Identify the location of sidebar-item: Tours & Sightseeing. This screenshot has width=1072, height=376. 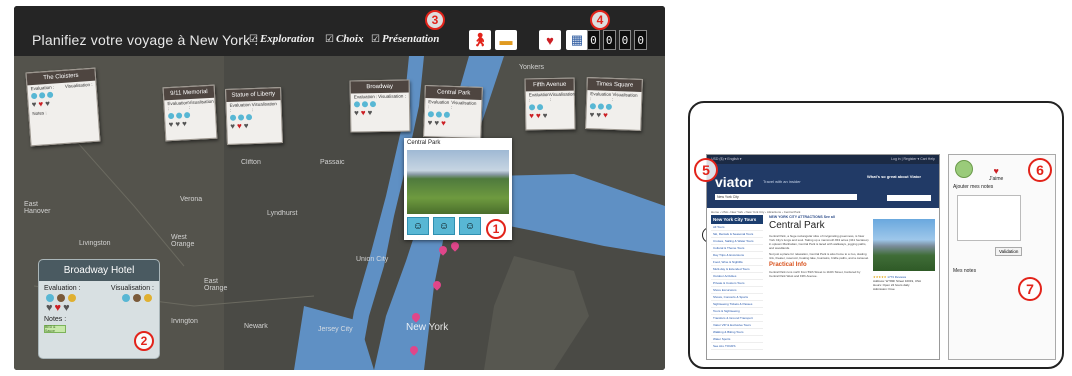
(737, 311).